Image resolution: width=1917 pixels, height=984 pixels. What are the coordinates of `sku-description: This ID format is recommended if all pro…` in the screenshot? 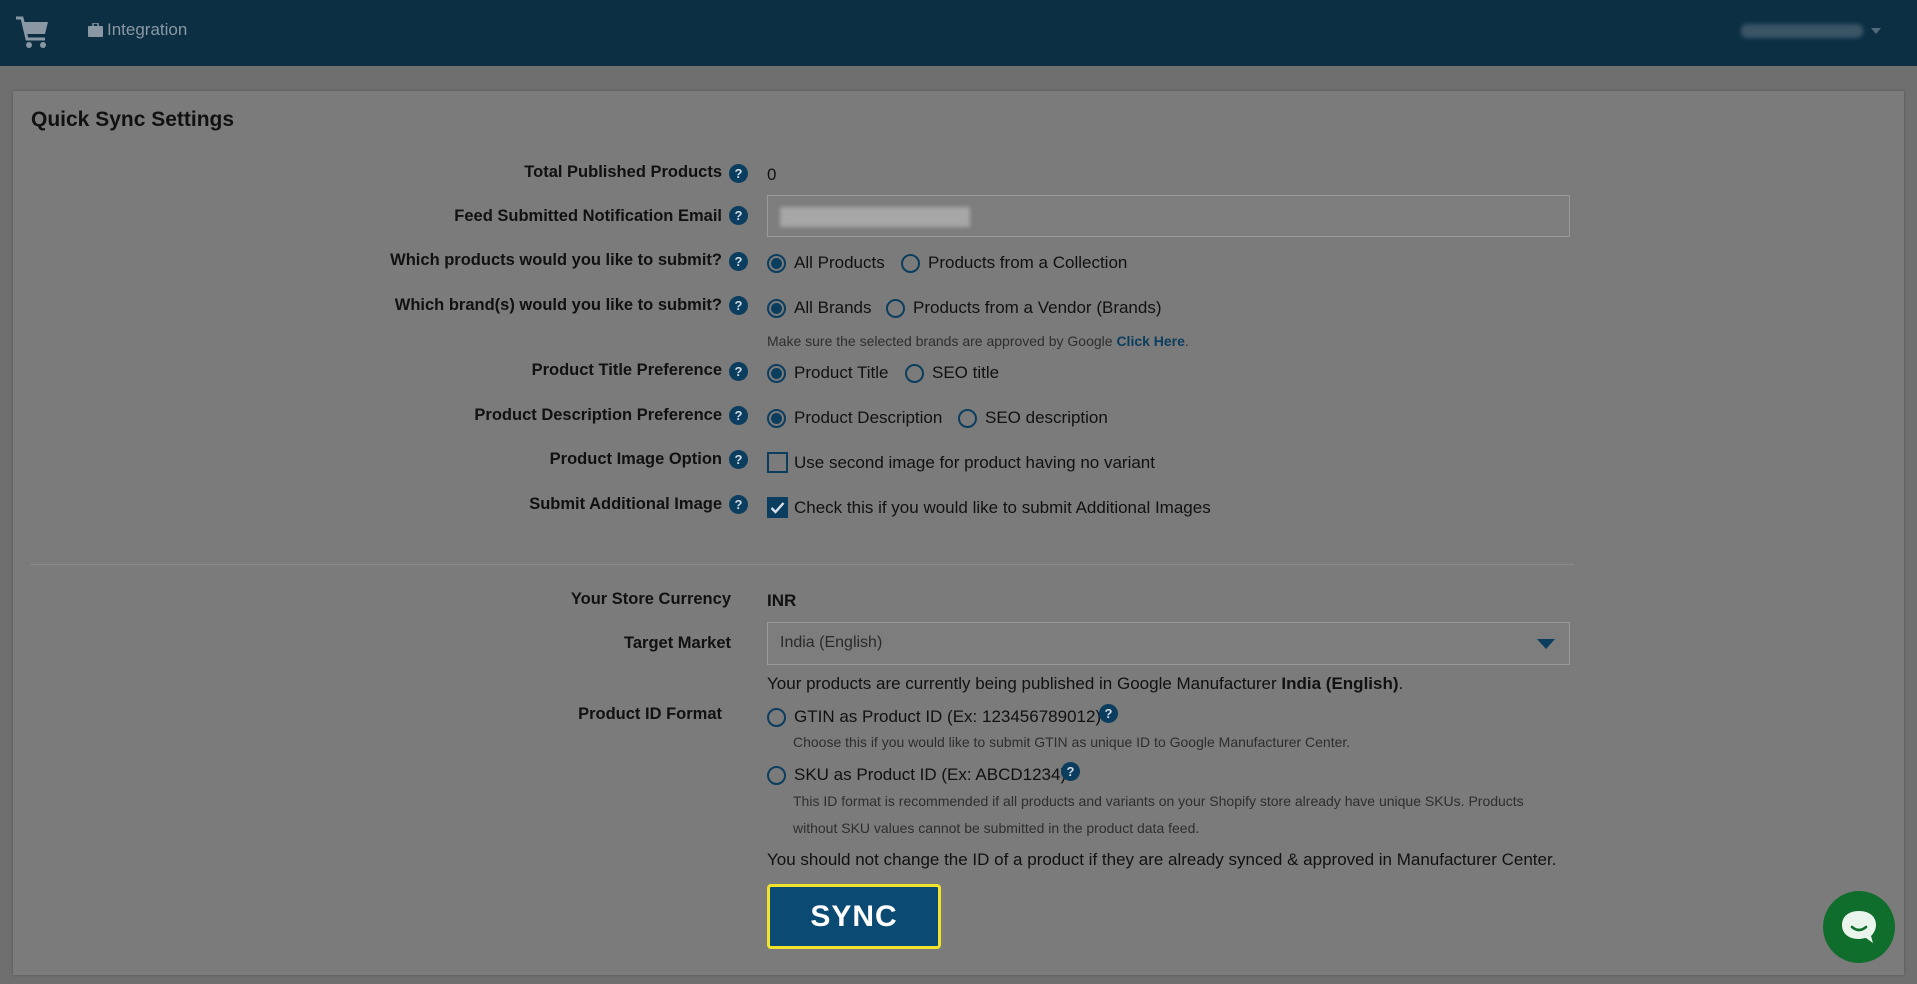 It's located at (1158, 814).